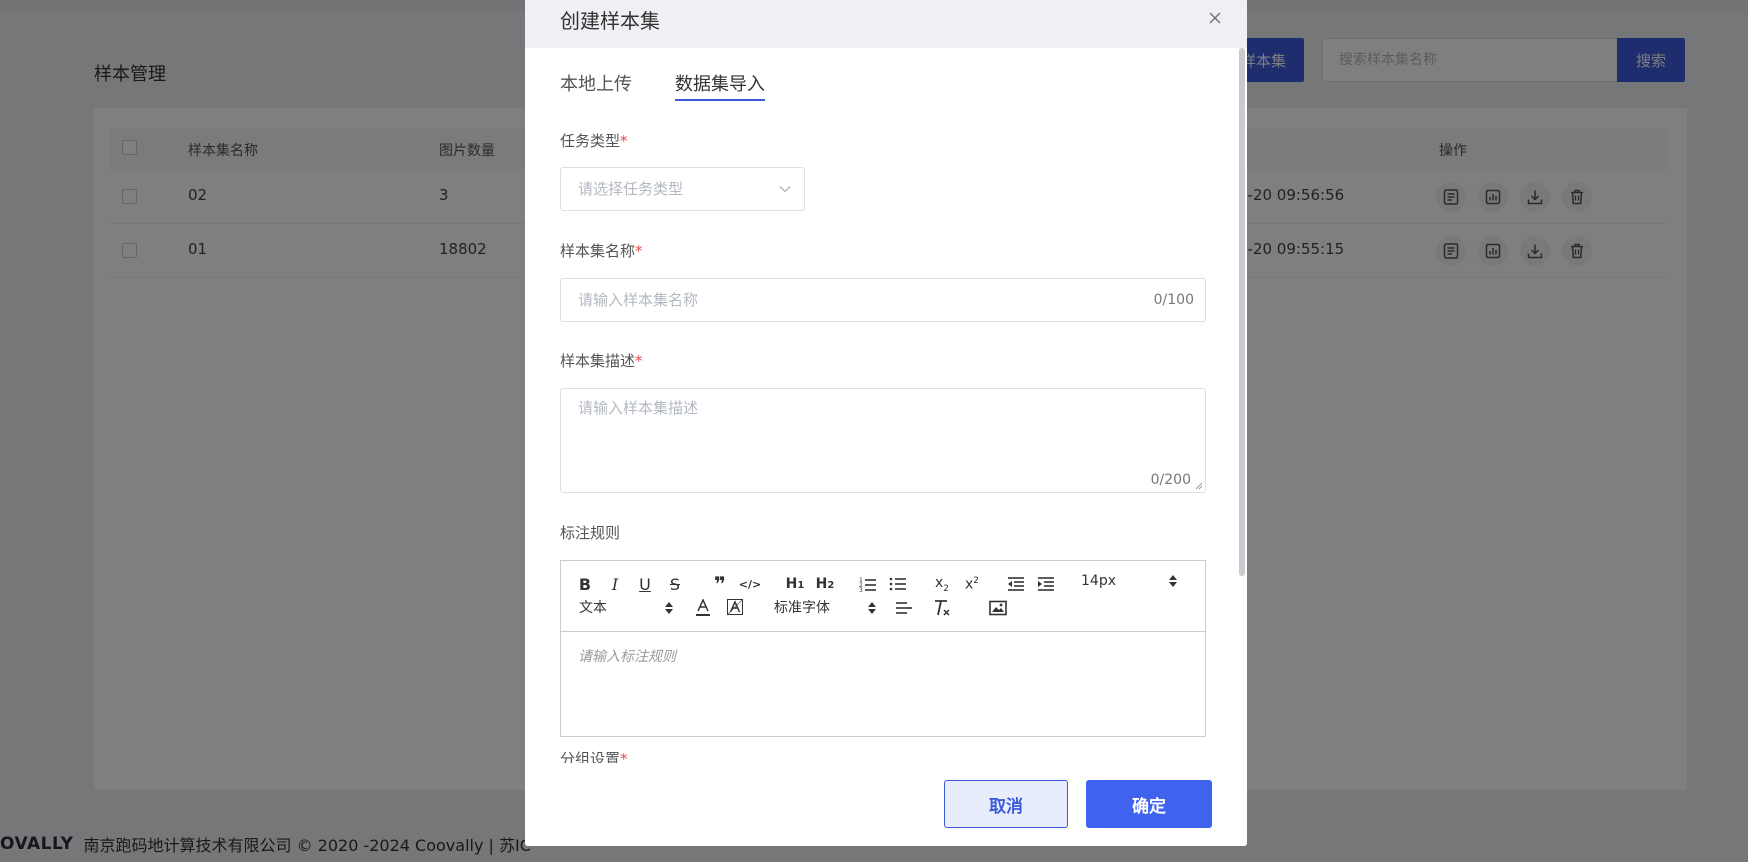 The image size is (1748, 862). I want to click on blockquote-icon: ❞, so click(720, 584).